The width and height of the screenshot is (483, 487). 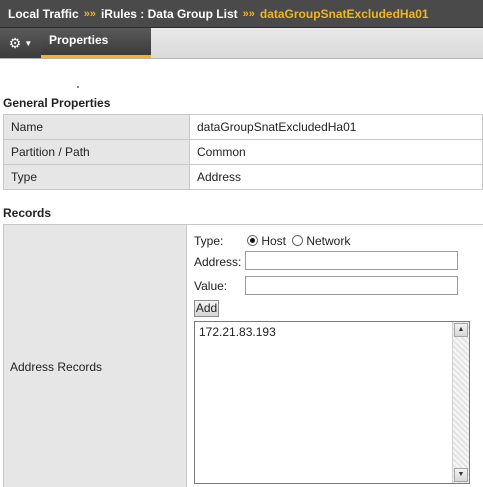 What do you see at coordinates (336, 177) in the screenshot?
I see `type-value: Address` at bounding box center [336, 177].